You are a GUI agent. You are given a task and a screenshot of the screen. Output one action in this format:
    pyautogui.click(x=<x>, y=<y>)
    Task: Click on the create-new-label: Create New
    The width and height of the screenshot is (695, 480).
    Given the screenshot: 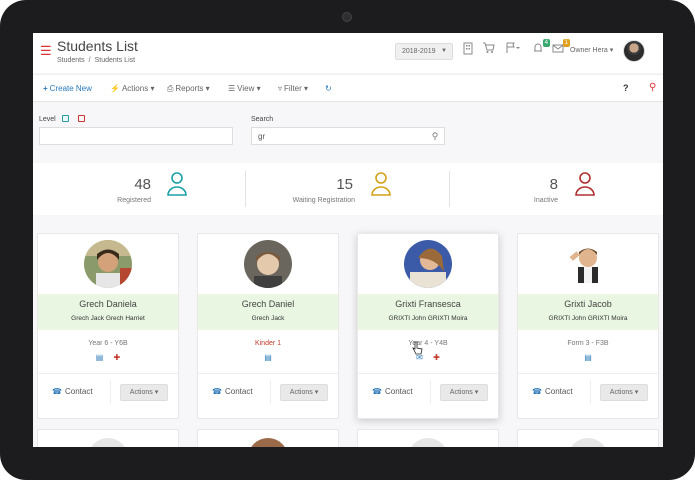 What is the action you would take?
    pyautogui.click(x=70, y=88)
    